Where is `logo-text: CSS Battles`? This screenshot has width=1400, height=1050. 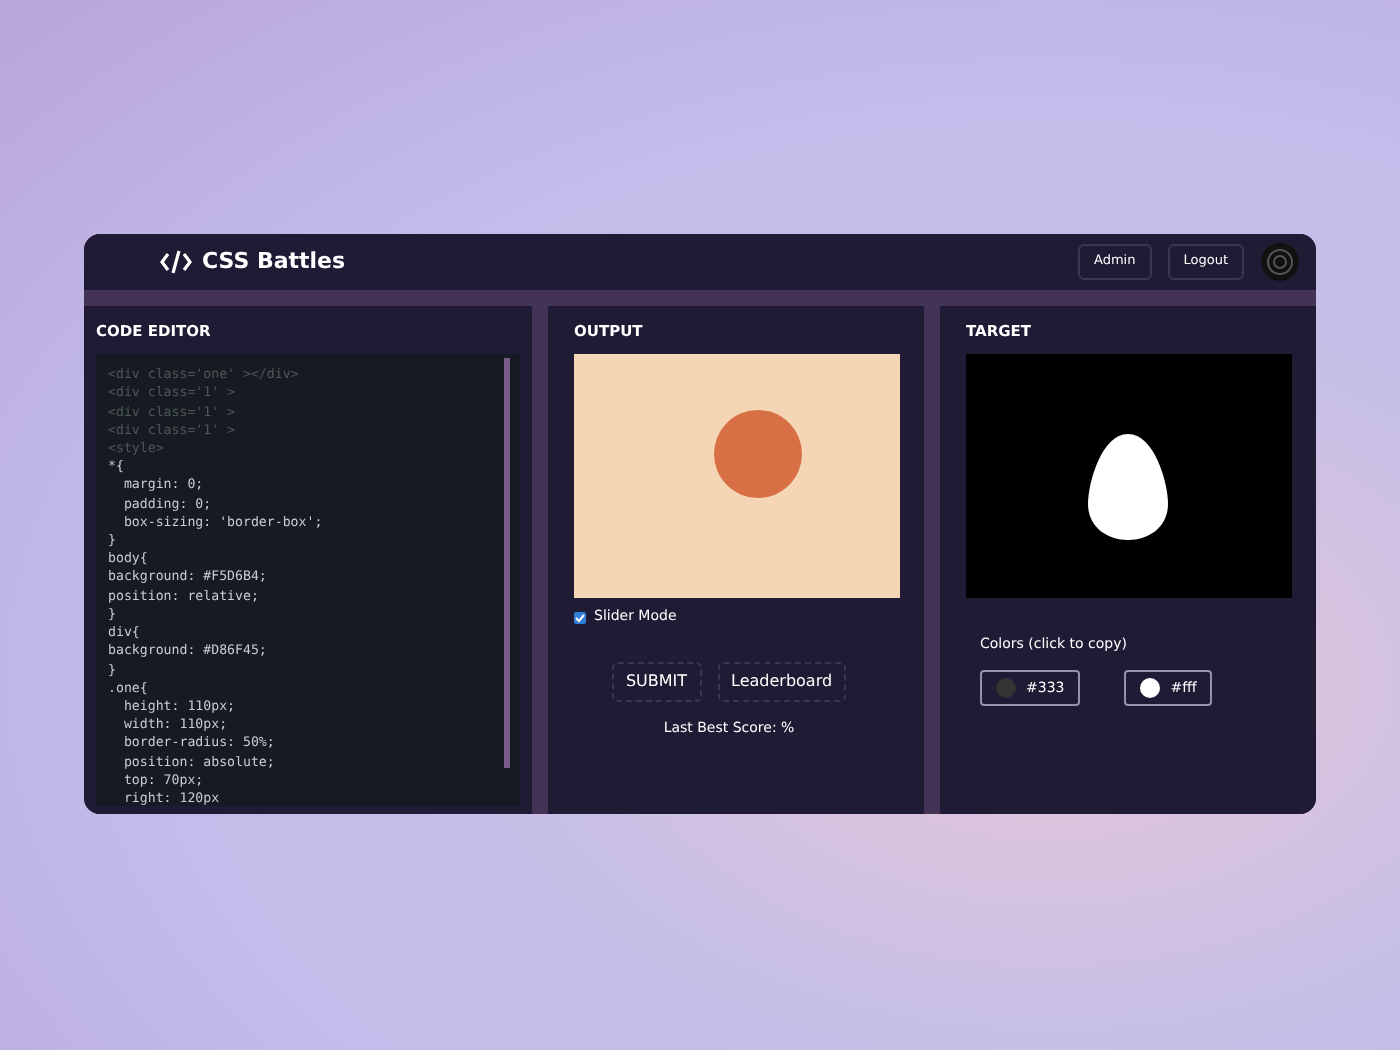
logo-text: CSS Battles is located at coordinates (274, 261).